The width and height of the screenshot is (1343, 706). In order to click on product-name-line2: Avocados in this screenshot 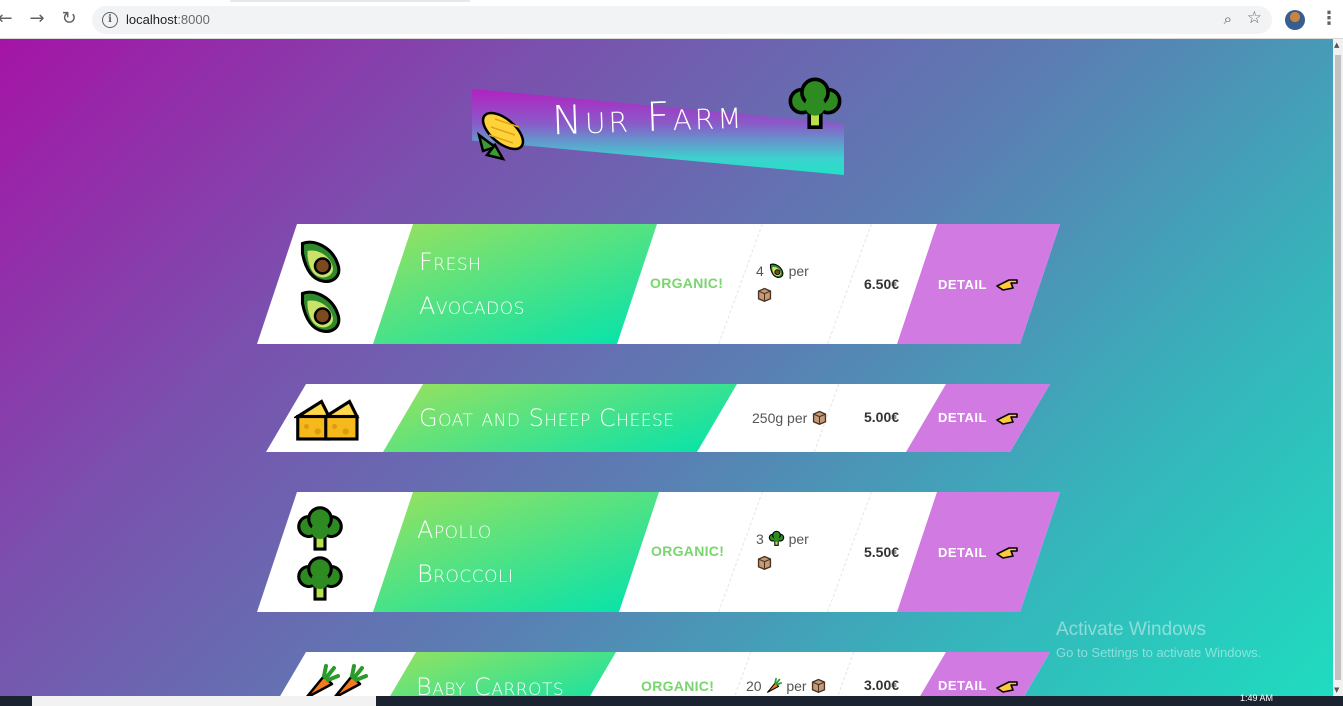, I will do `click(472, 306)`.